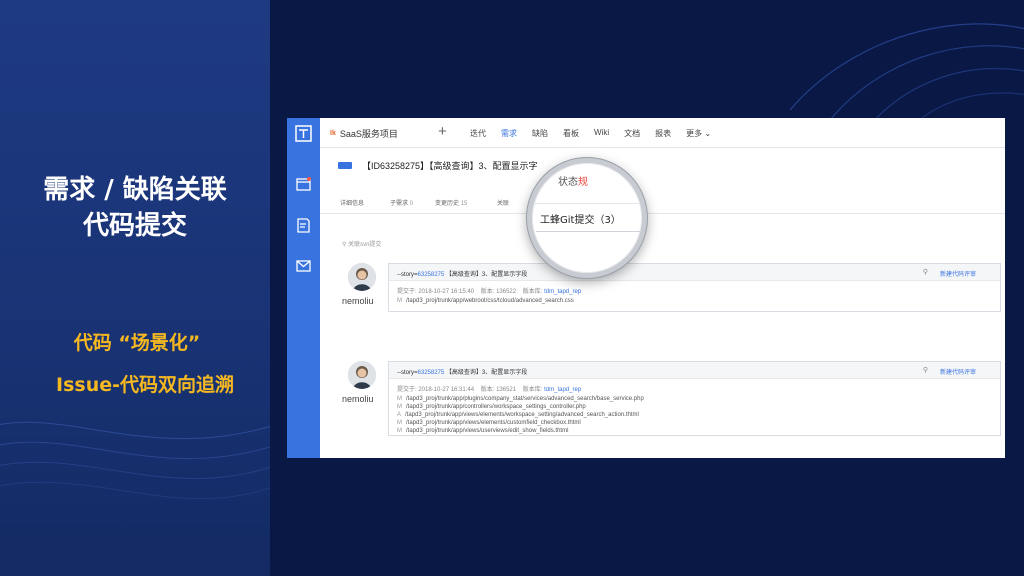 This screenshot has width=1024, height=576. Describe the element at coordinates (135, 190) in the screenshot. I see `slide-title-line1: 需求 / 缺陷关联` at that location.